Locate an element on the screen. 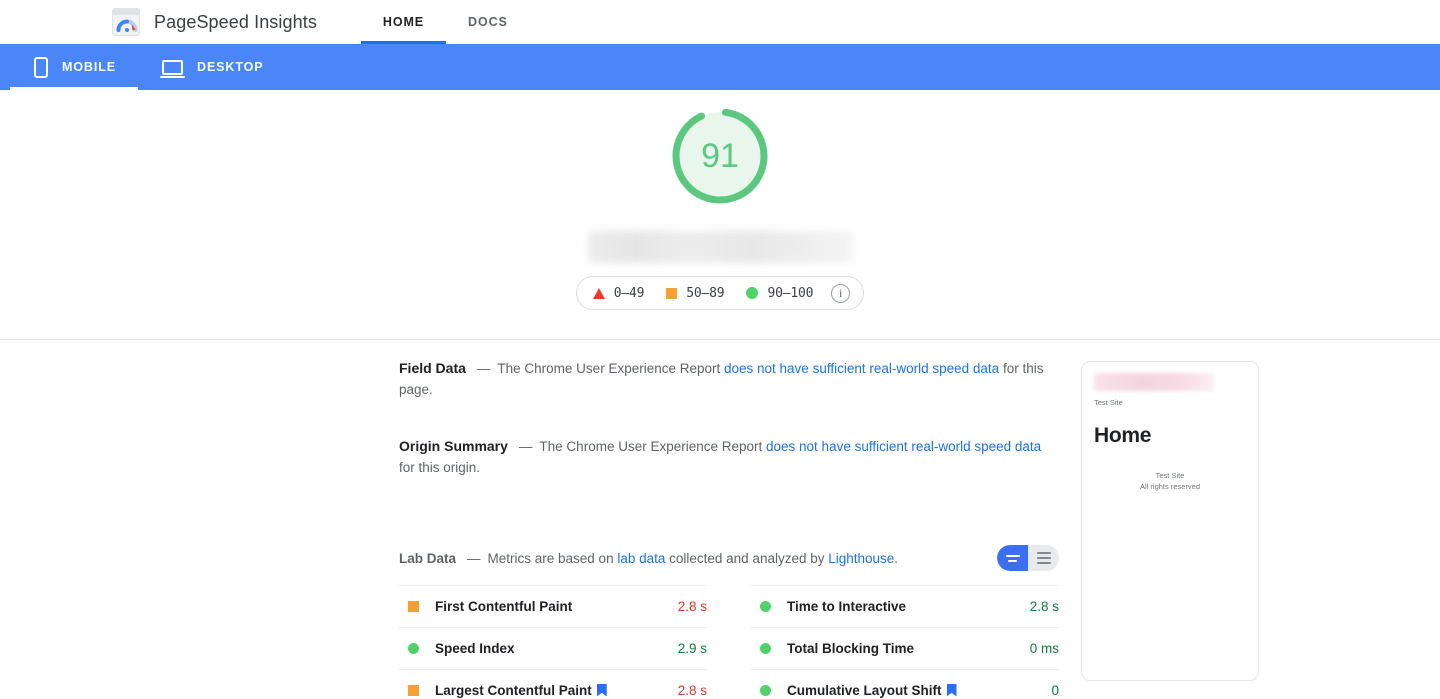  field-data-dash: — is located at coordinates (483, 368).